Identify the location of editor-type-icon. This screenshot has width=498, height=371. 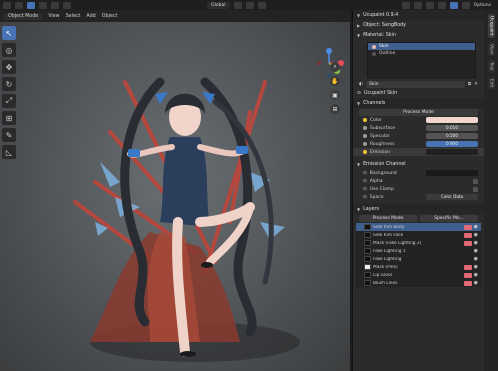
(7, 5).